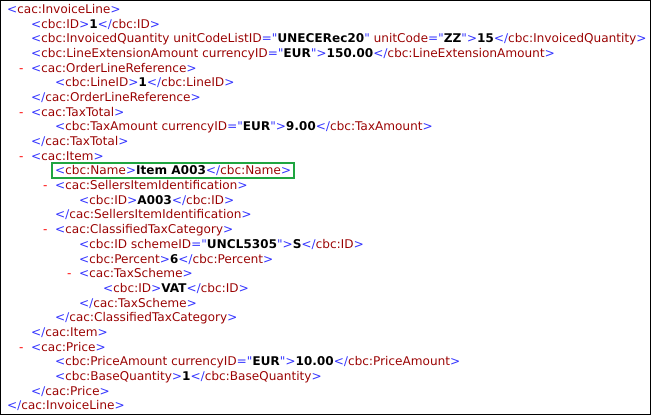  Describe the element at coordinates (95, 24) in the screenshot. I see `xml-line: <cbc:ID>1</cbc:ID>` at that location.